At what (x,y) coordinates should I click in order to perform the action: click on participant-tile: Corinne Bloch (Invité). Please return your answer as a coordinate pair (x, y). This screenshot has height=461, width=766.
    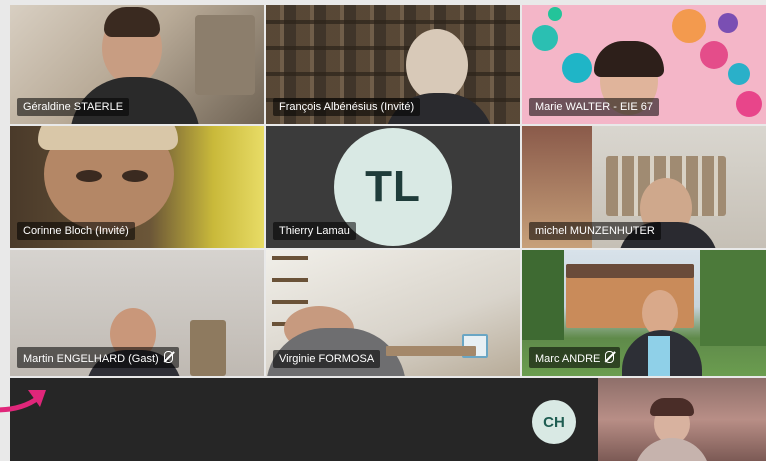
    Looking at the image, I should click on (137, 187).